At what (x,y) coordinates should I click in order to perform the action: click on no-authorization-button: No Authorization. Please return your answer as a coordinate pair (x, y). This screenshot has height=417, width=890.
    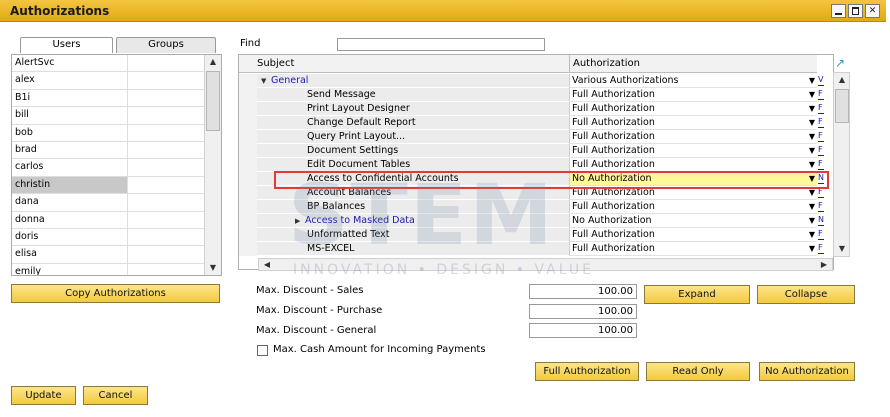
    Looking at the image, I should click on (807, 371).